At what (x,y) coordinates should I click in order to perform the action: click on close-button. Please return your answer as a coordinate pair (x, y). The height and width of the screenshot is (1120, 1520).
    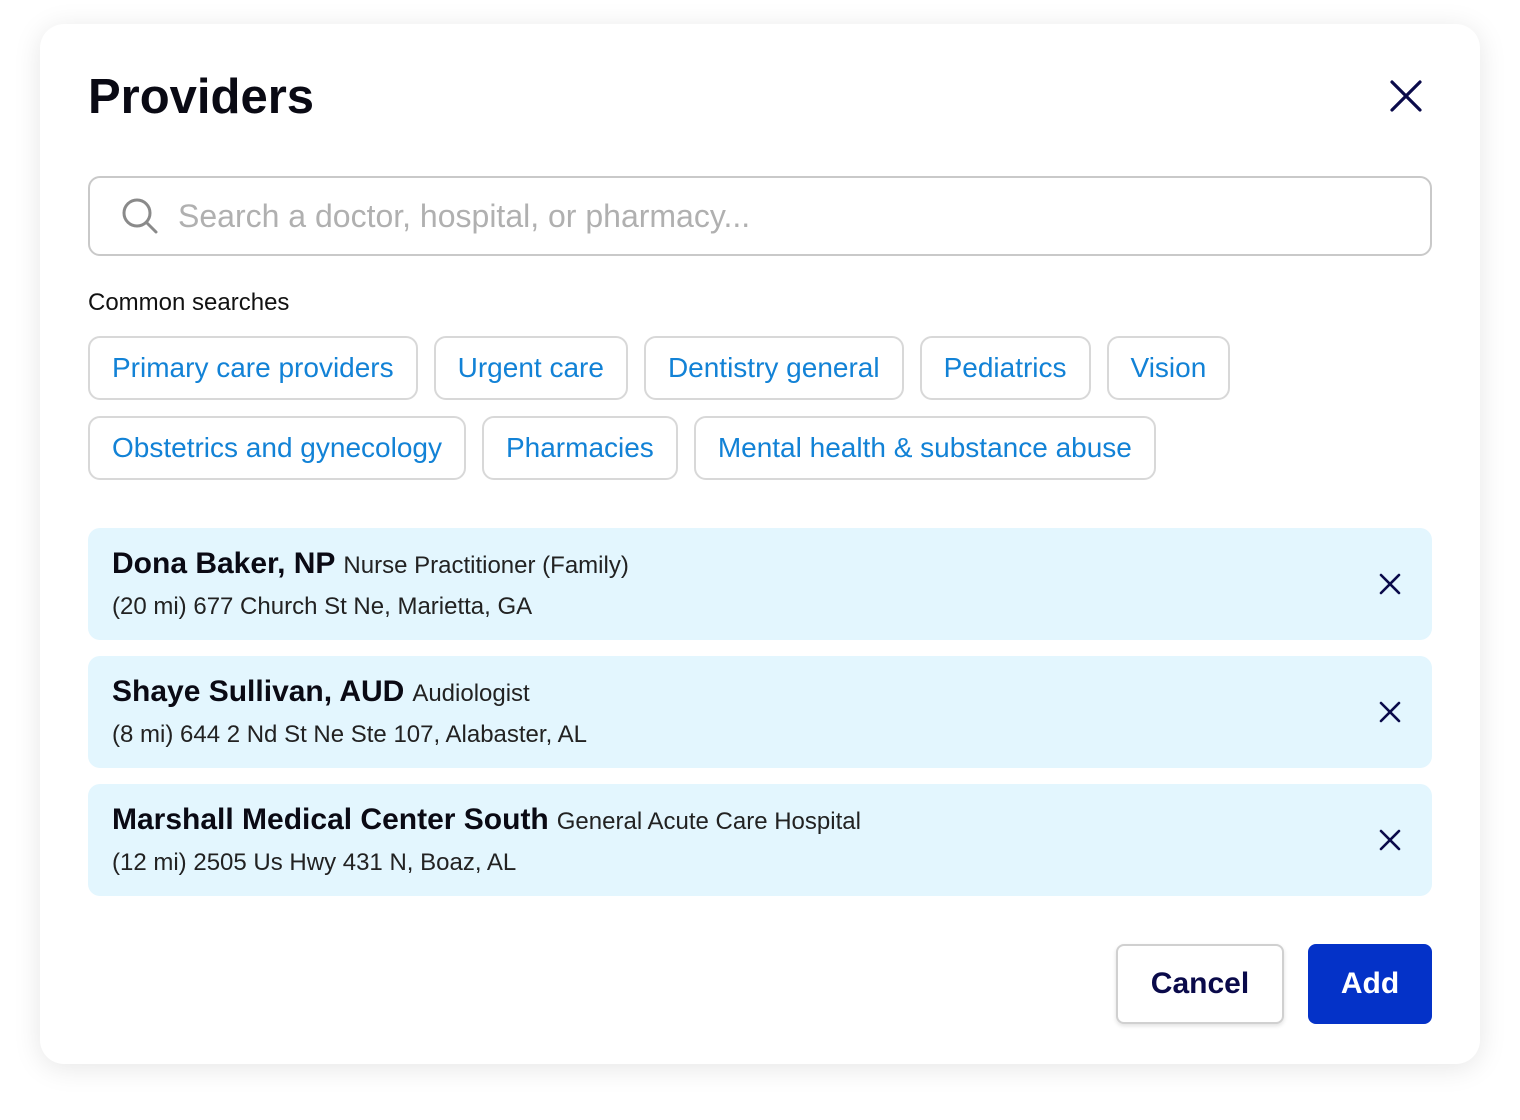
    Looking at the image, I should click on (1406, 96).